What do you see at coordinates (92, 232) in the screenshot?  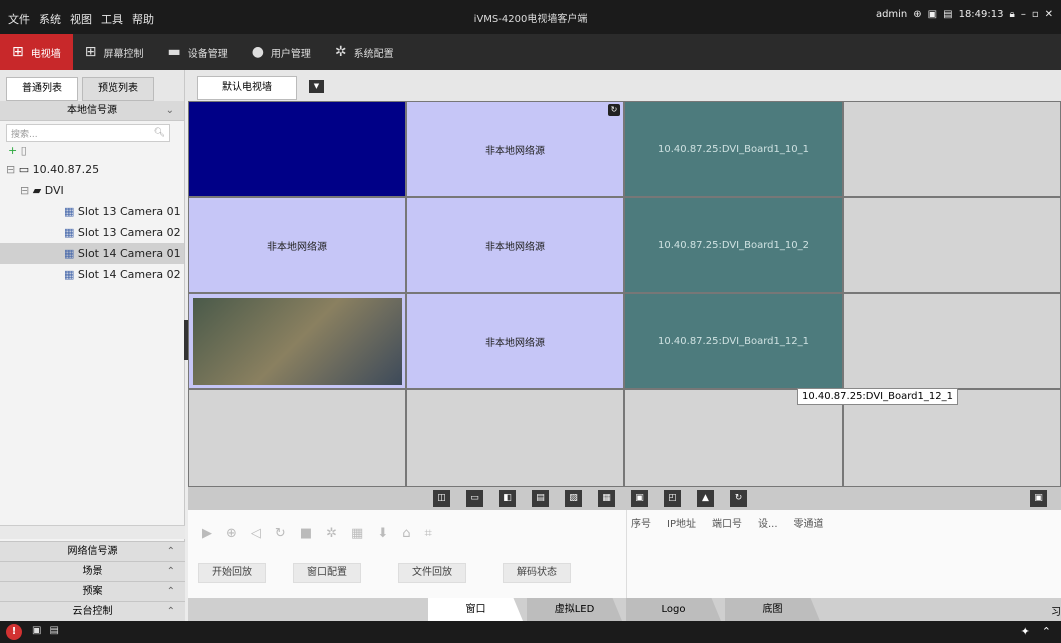 I see `tree-node-camera: ▦ Slot 13 Camera 02` at bounding box center [92, 232].